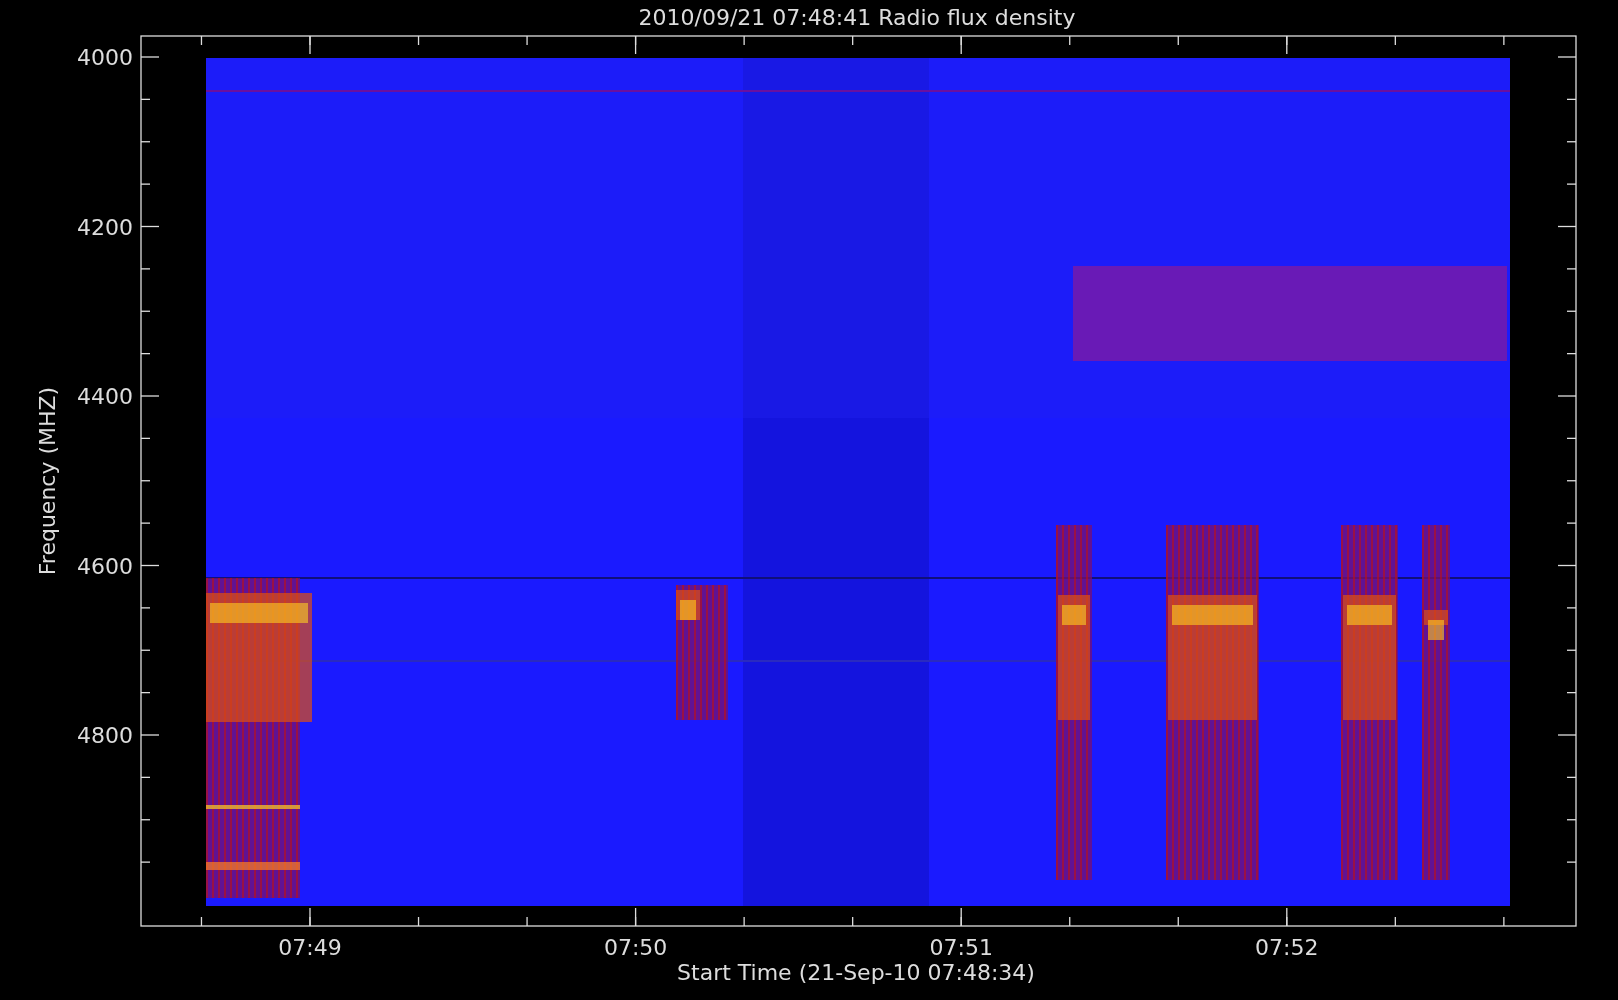 This screenshot has height=1000, width=1618. I want to click on y-tick-label: 4000, so click(105, 57).